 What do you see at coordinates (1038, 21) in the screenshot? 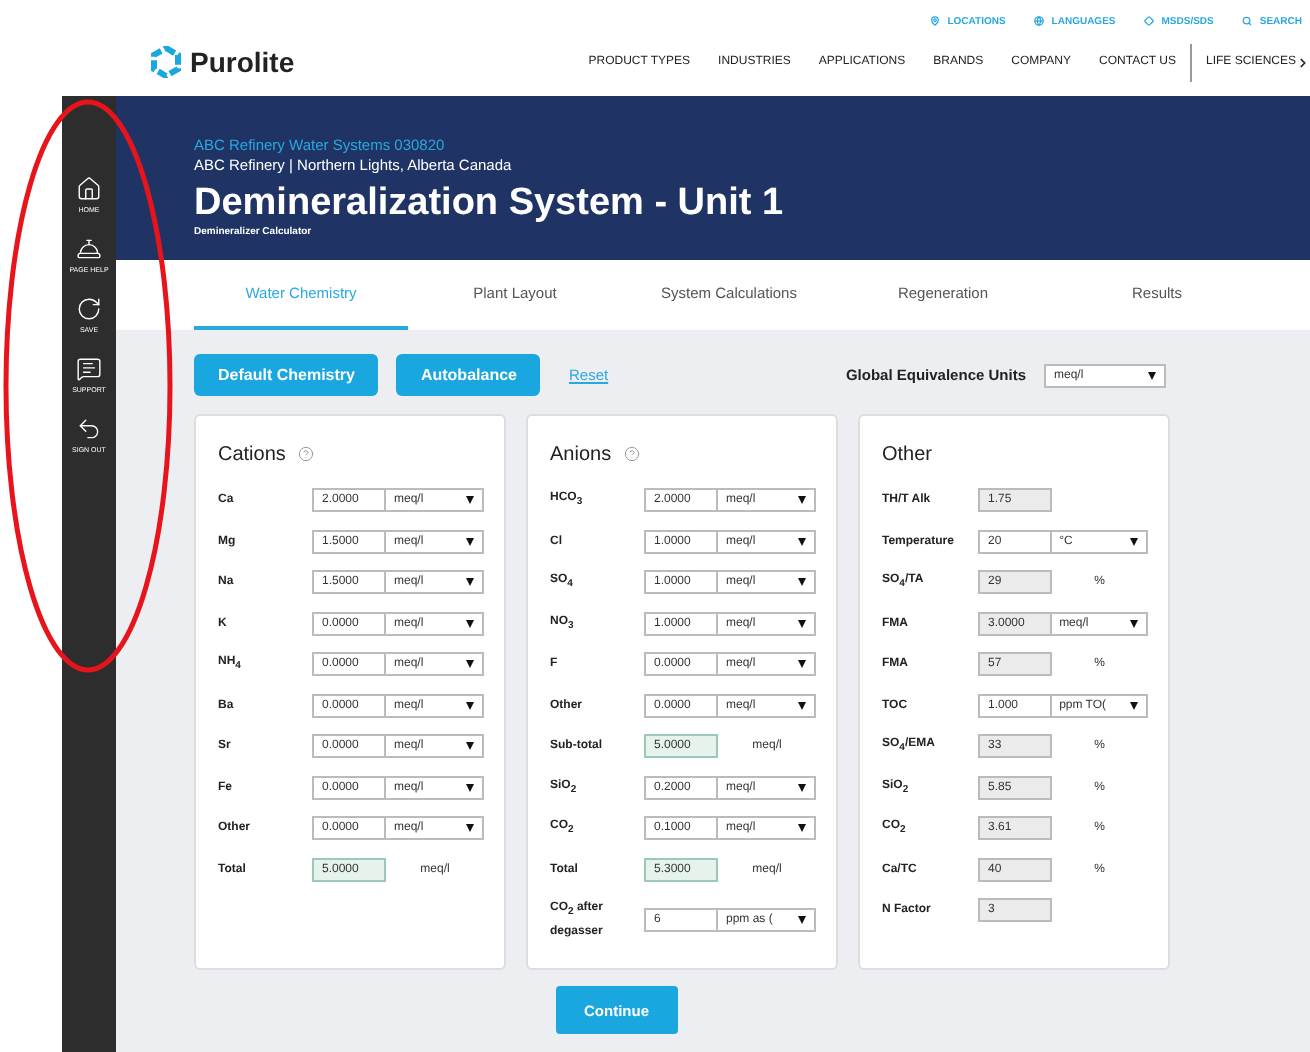
I see `globe-icon` at bounding box center [1038, 21].